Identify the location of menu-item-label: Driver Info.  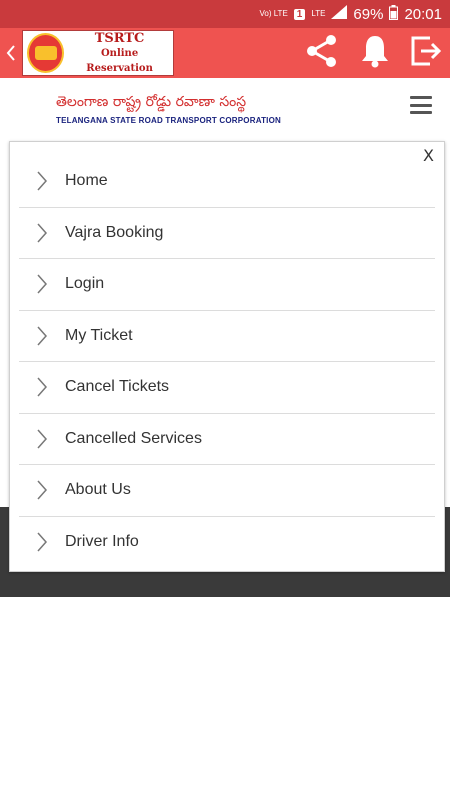
(102, 542).